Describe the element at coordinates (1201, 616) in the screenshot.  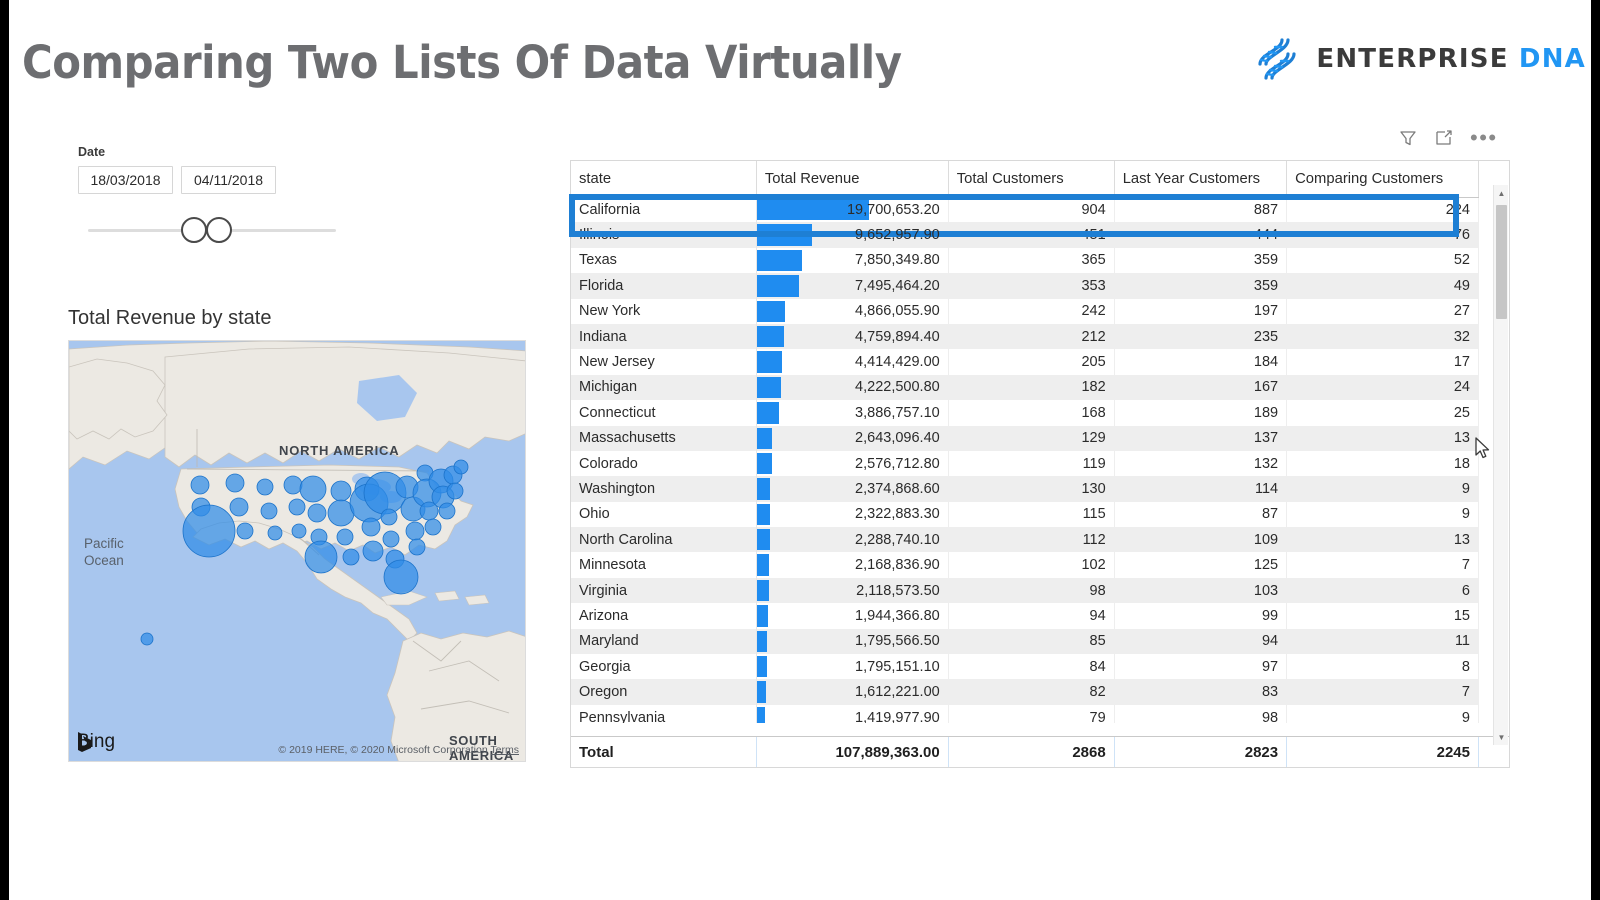
I see `cell-last-year-customers: 99` at that location.